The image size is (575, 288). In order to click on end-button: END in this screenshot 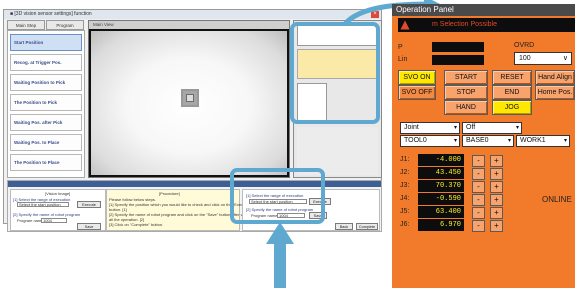, I will do `click(512, 92)`.